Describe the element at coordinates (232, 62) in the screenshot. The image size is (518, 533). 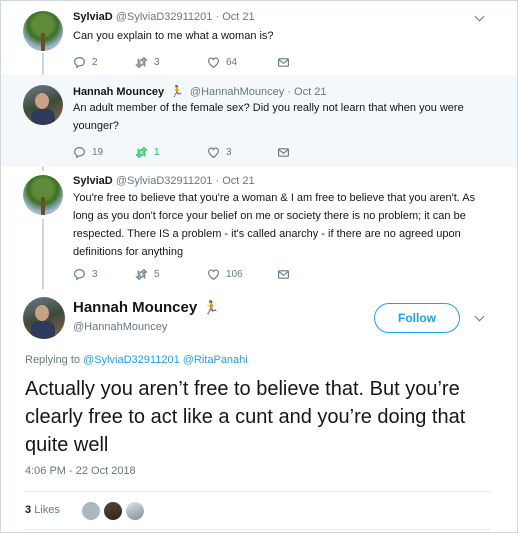
I see `like-count: 64` at that location.